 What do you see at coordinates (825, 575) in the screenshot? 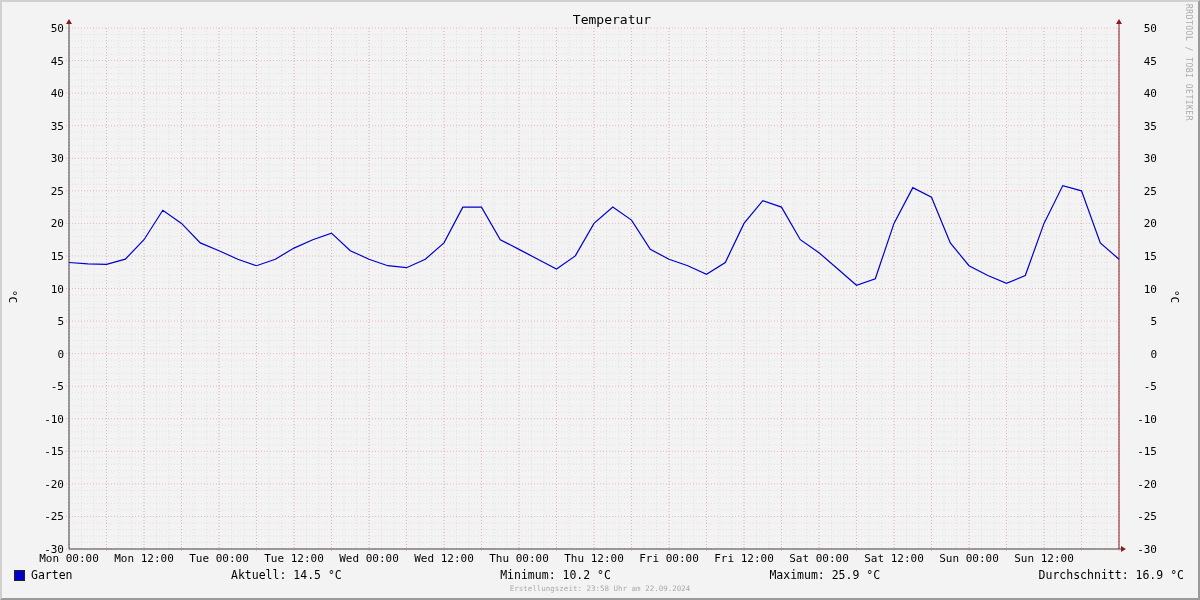
I see `stat-text: Maximum: 25.9 °C` at bounding box center [825, 575].